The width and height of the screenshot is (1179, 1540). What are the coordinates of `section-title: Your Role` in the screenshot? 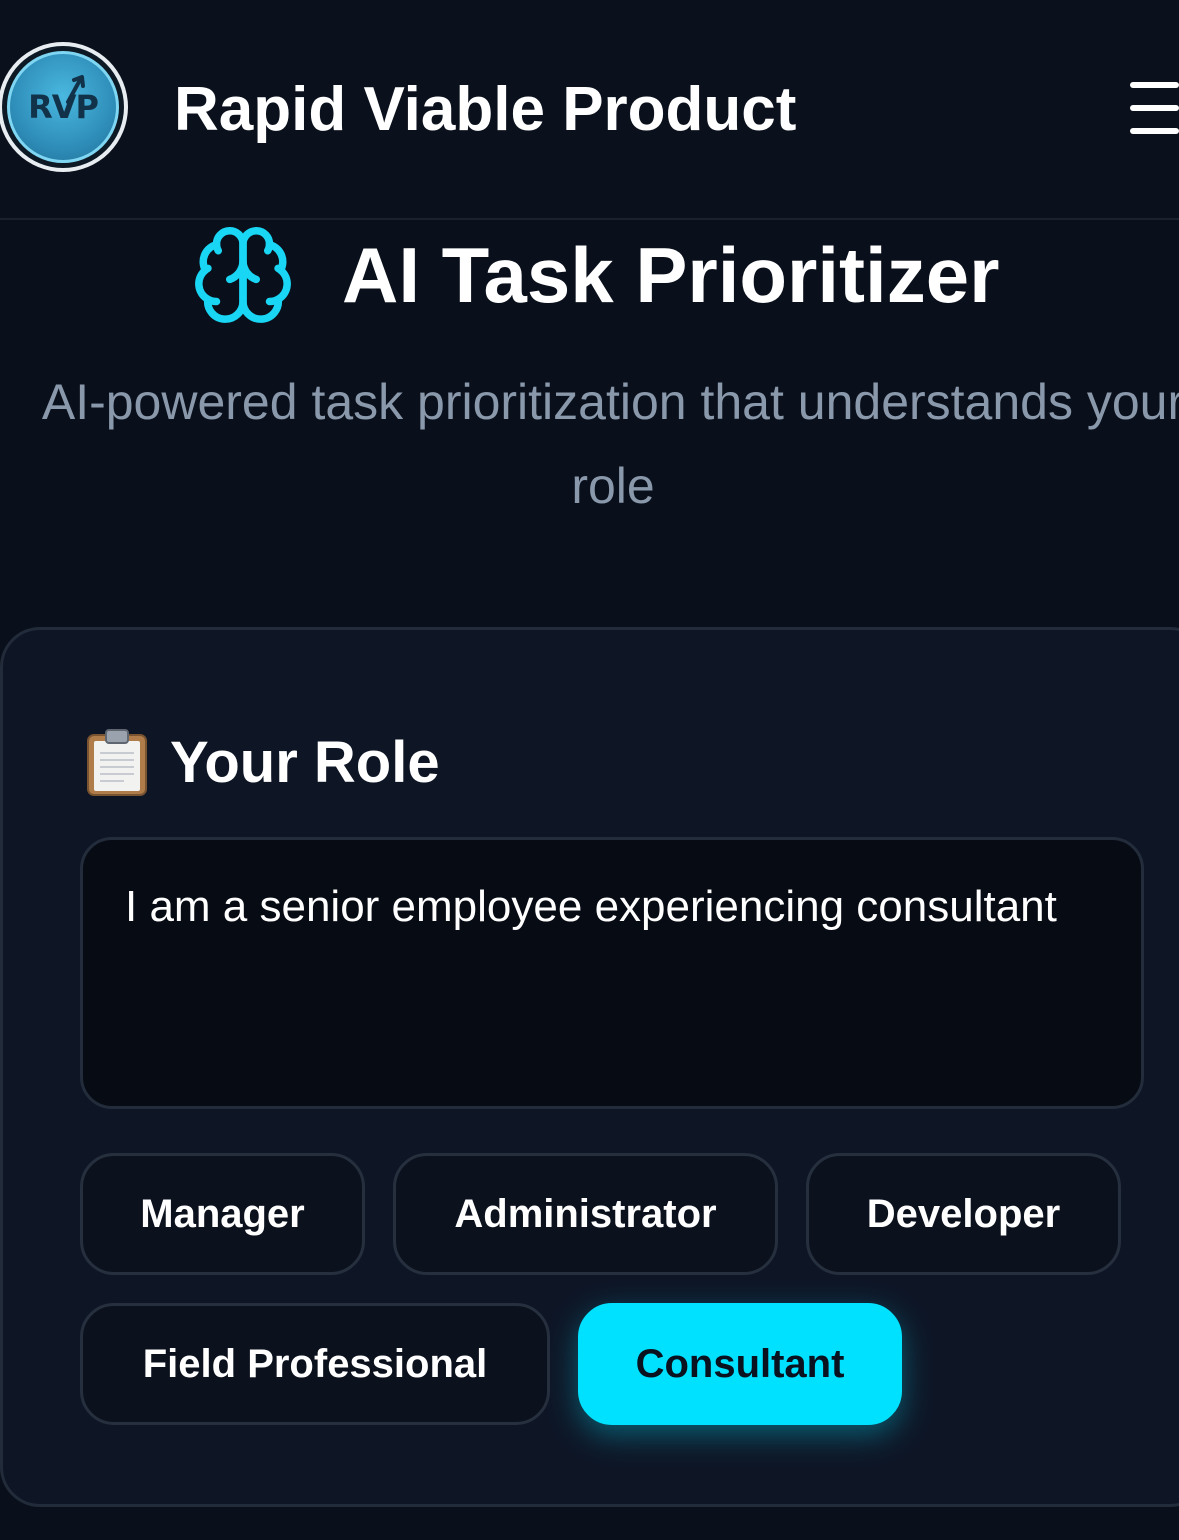 It's located at (305, 762).